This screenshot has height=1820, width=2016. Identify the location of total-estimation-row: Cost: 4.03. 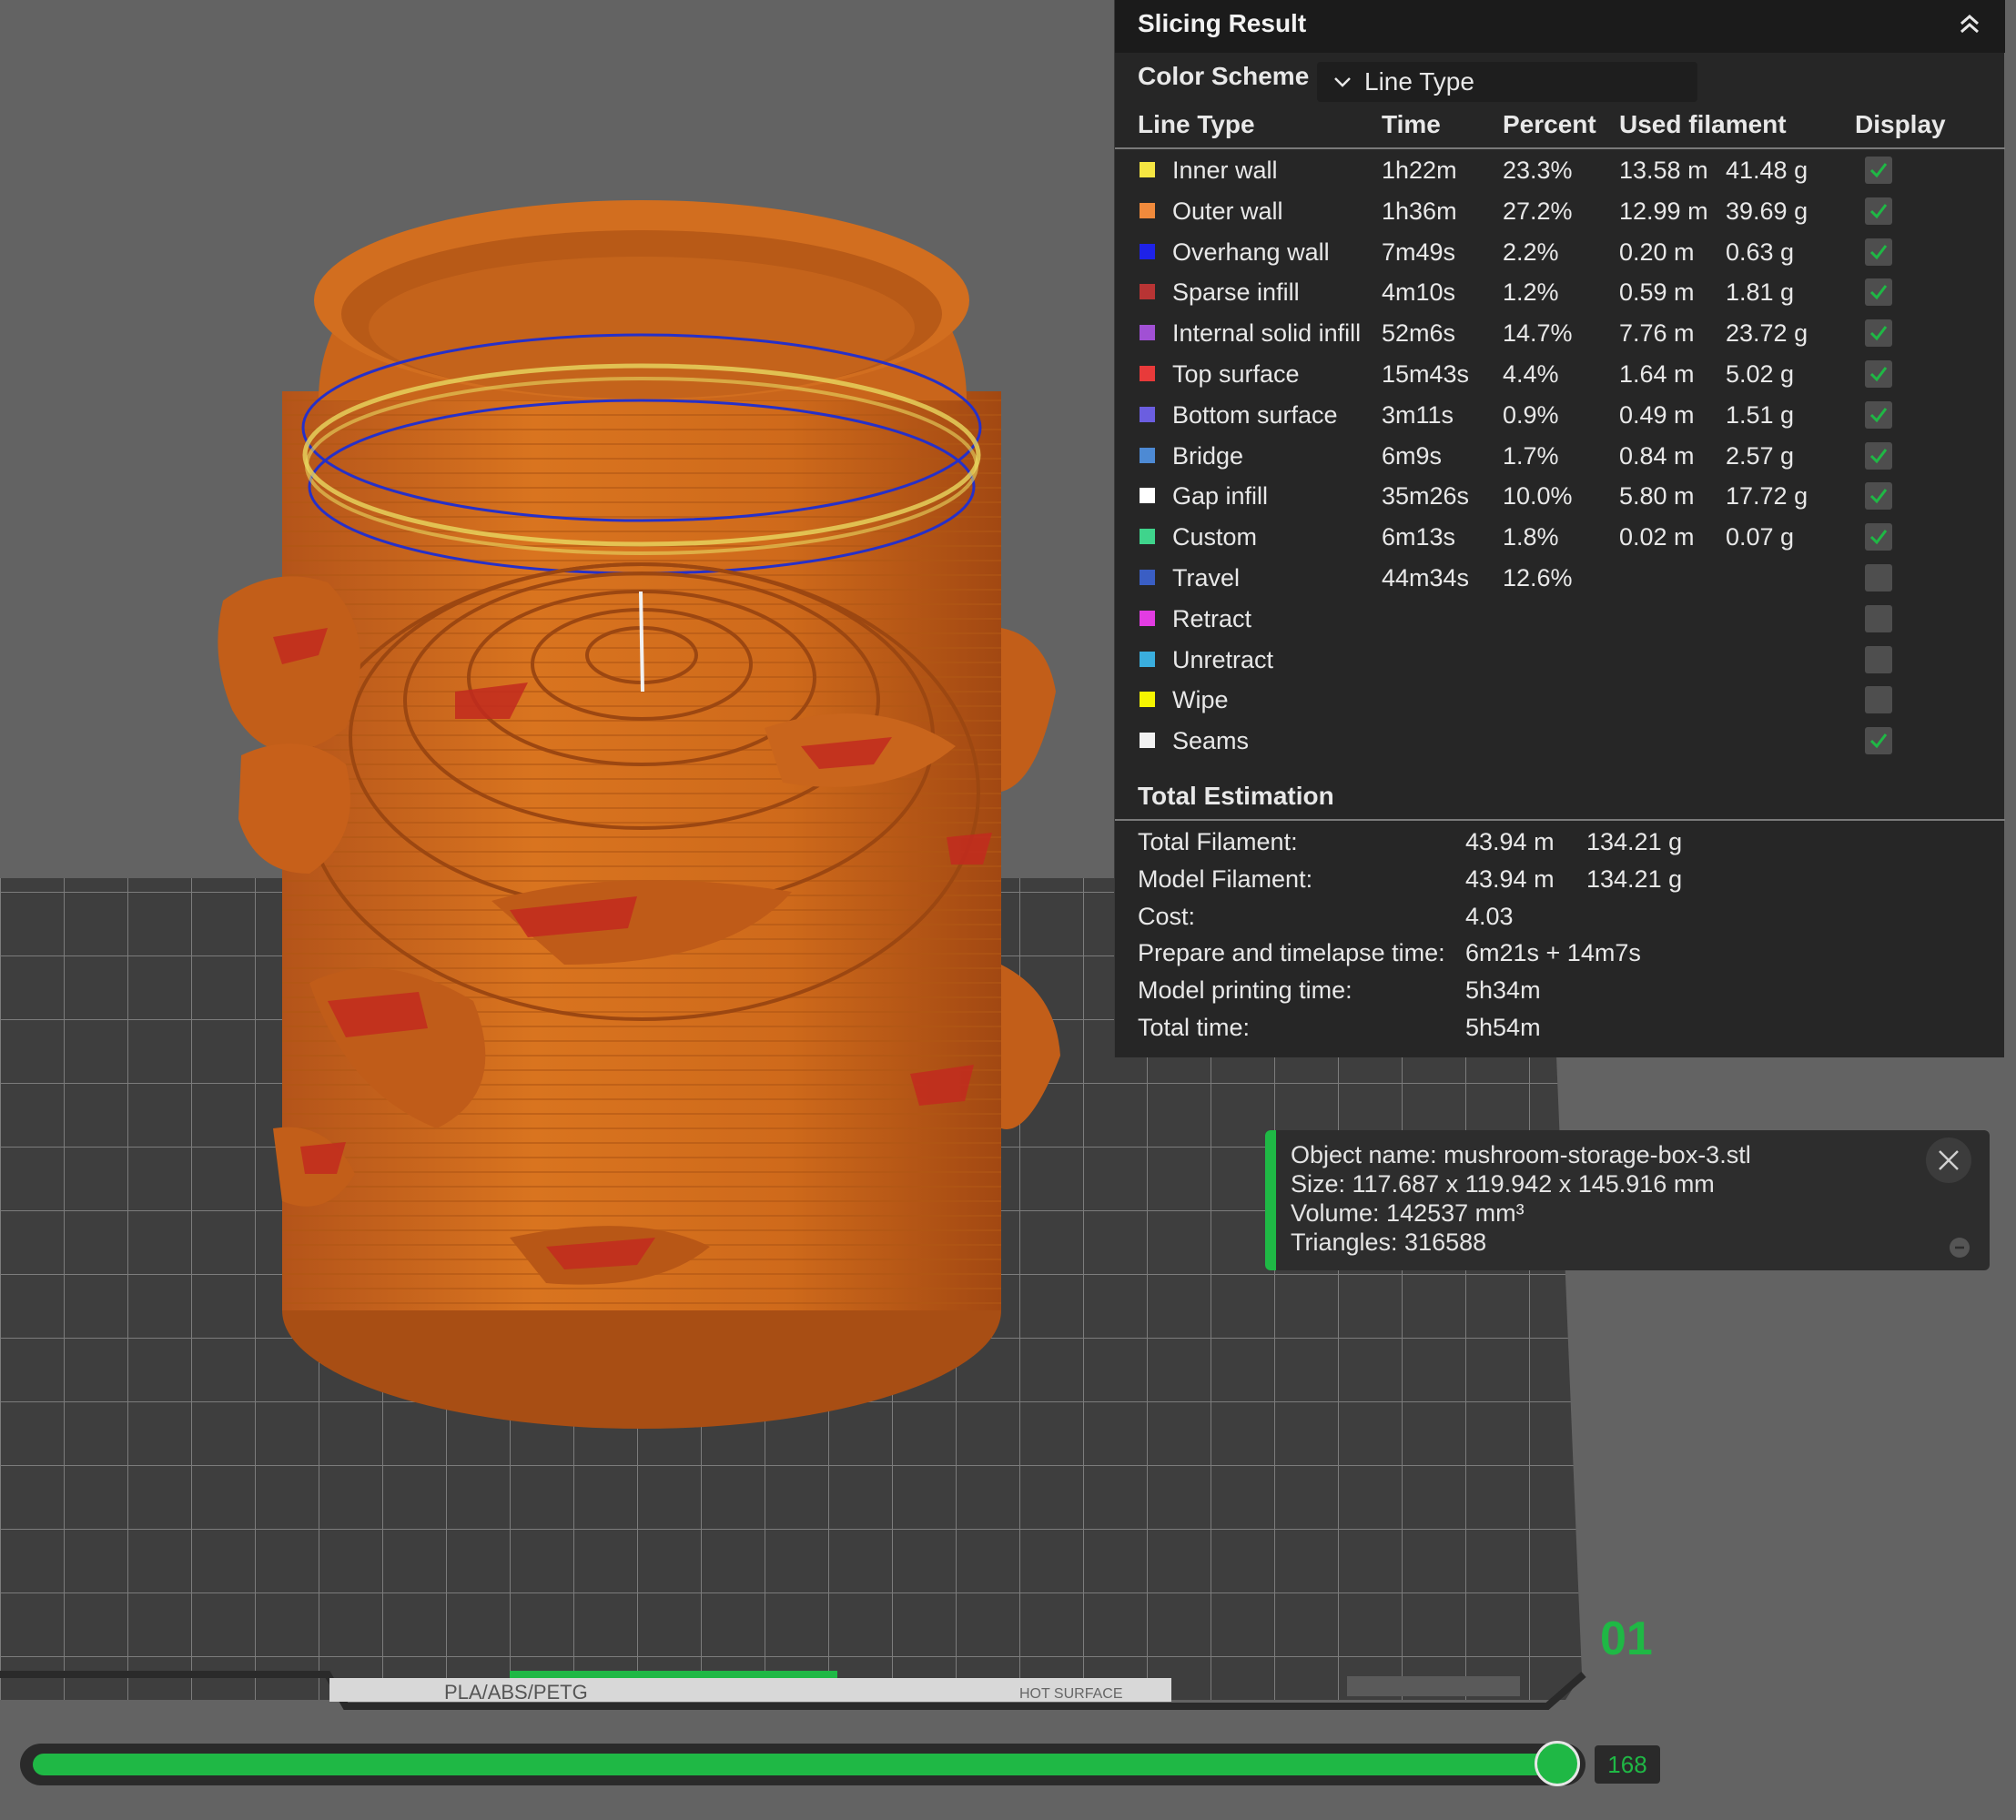
(1560, 917).